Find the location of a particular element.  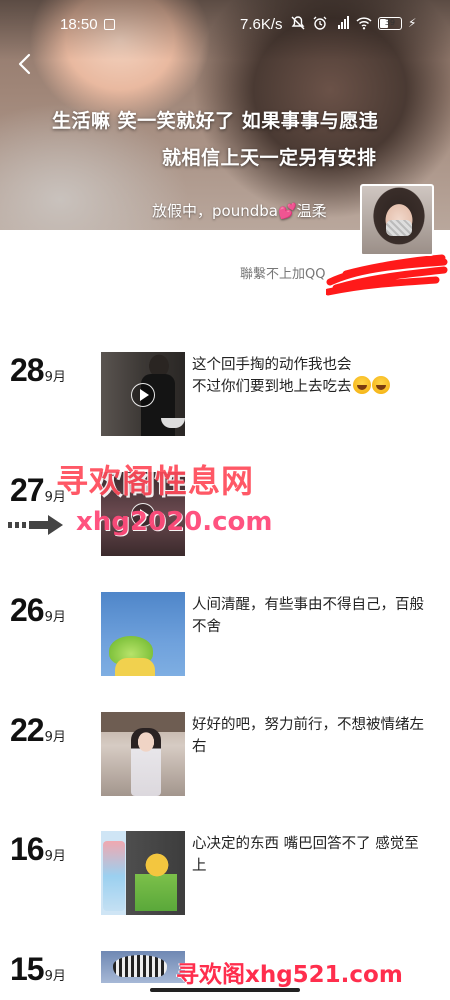

date-day: 26 is located at coordinates (27, 610).